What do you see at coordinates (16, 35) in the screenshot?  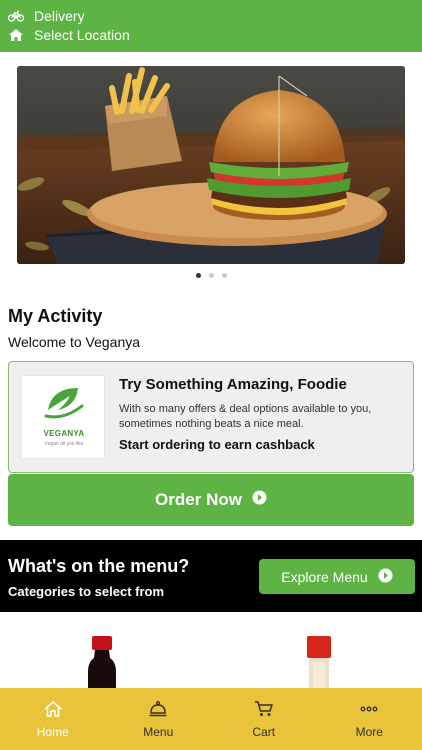 I see `home-location-icon` at bounding box center [16, 35].